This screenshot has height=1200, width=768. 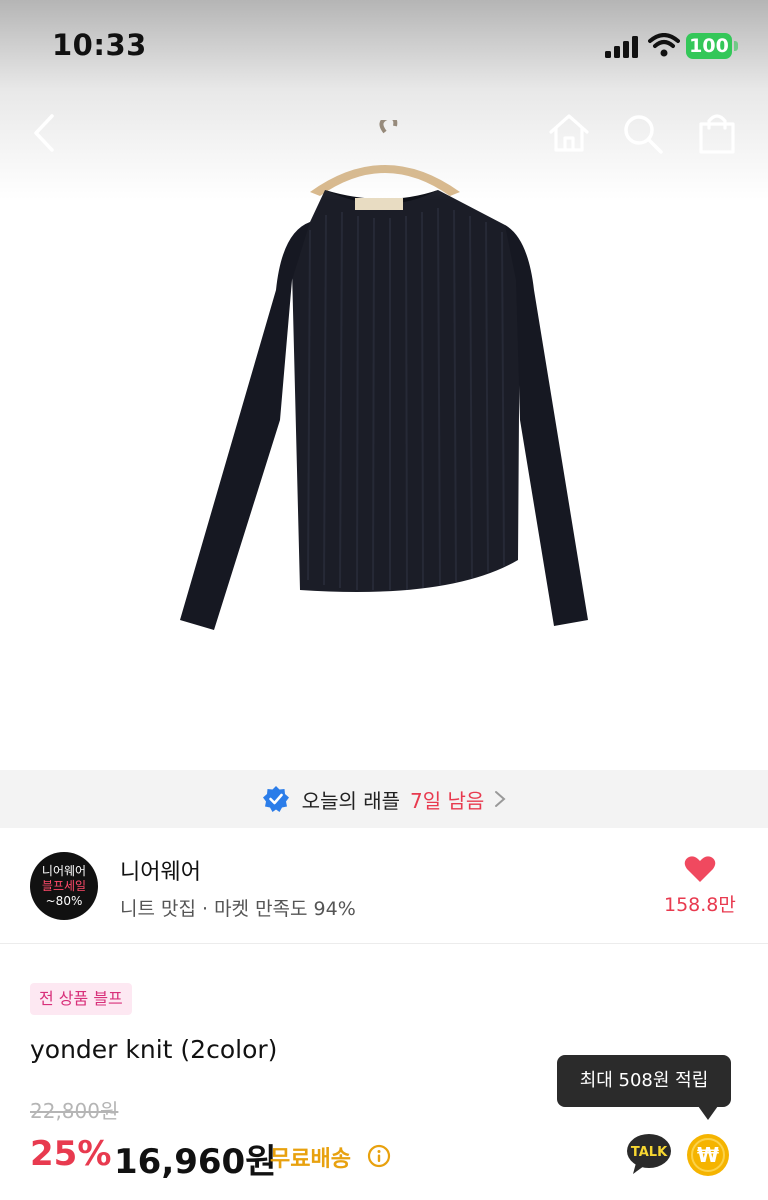 I want to click on store-logo-sale: 블프세일, so click(x=64, y=885).